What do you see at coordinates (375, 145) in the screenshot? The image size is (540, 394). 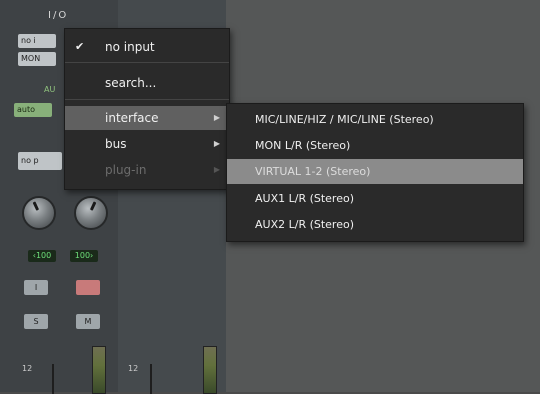 I see `submenu-item-mon-lr: MON L/R (Stereo)` at bounding box center [375, 145].